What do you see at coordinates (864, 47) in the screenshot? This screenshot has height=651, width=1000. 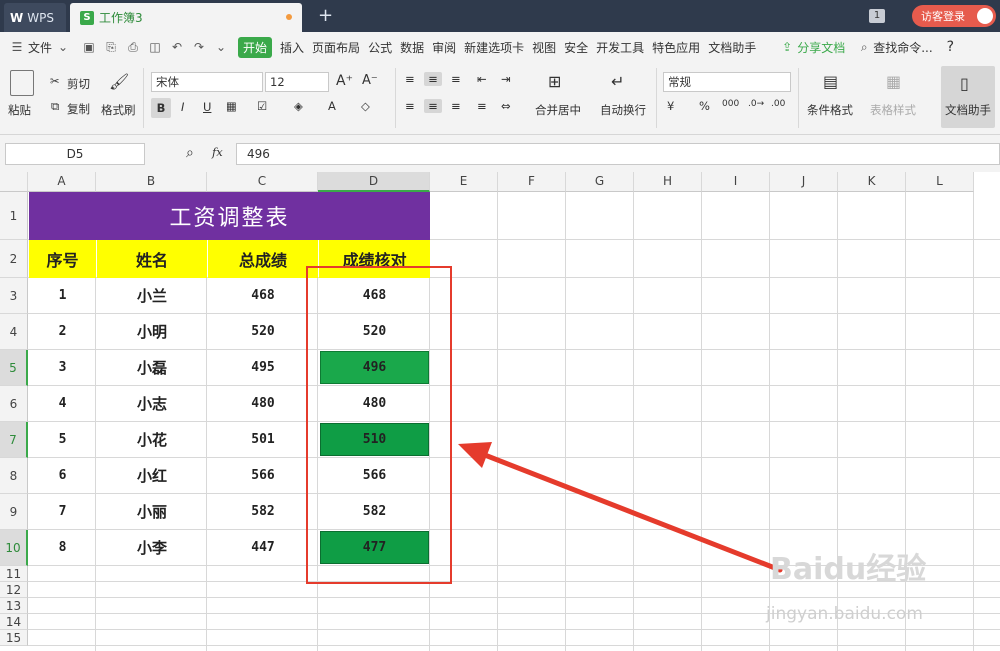 I see `search-icon: ⌕` at bounding box center [864, 47].